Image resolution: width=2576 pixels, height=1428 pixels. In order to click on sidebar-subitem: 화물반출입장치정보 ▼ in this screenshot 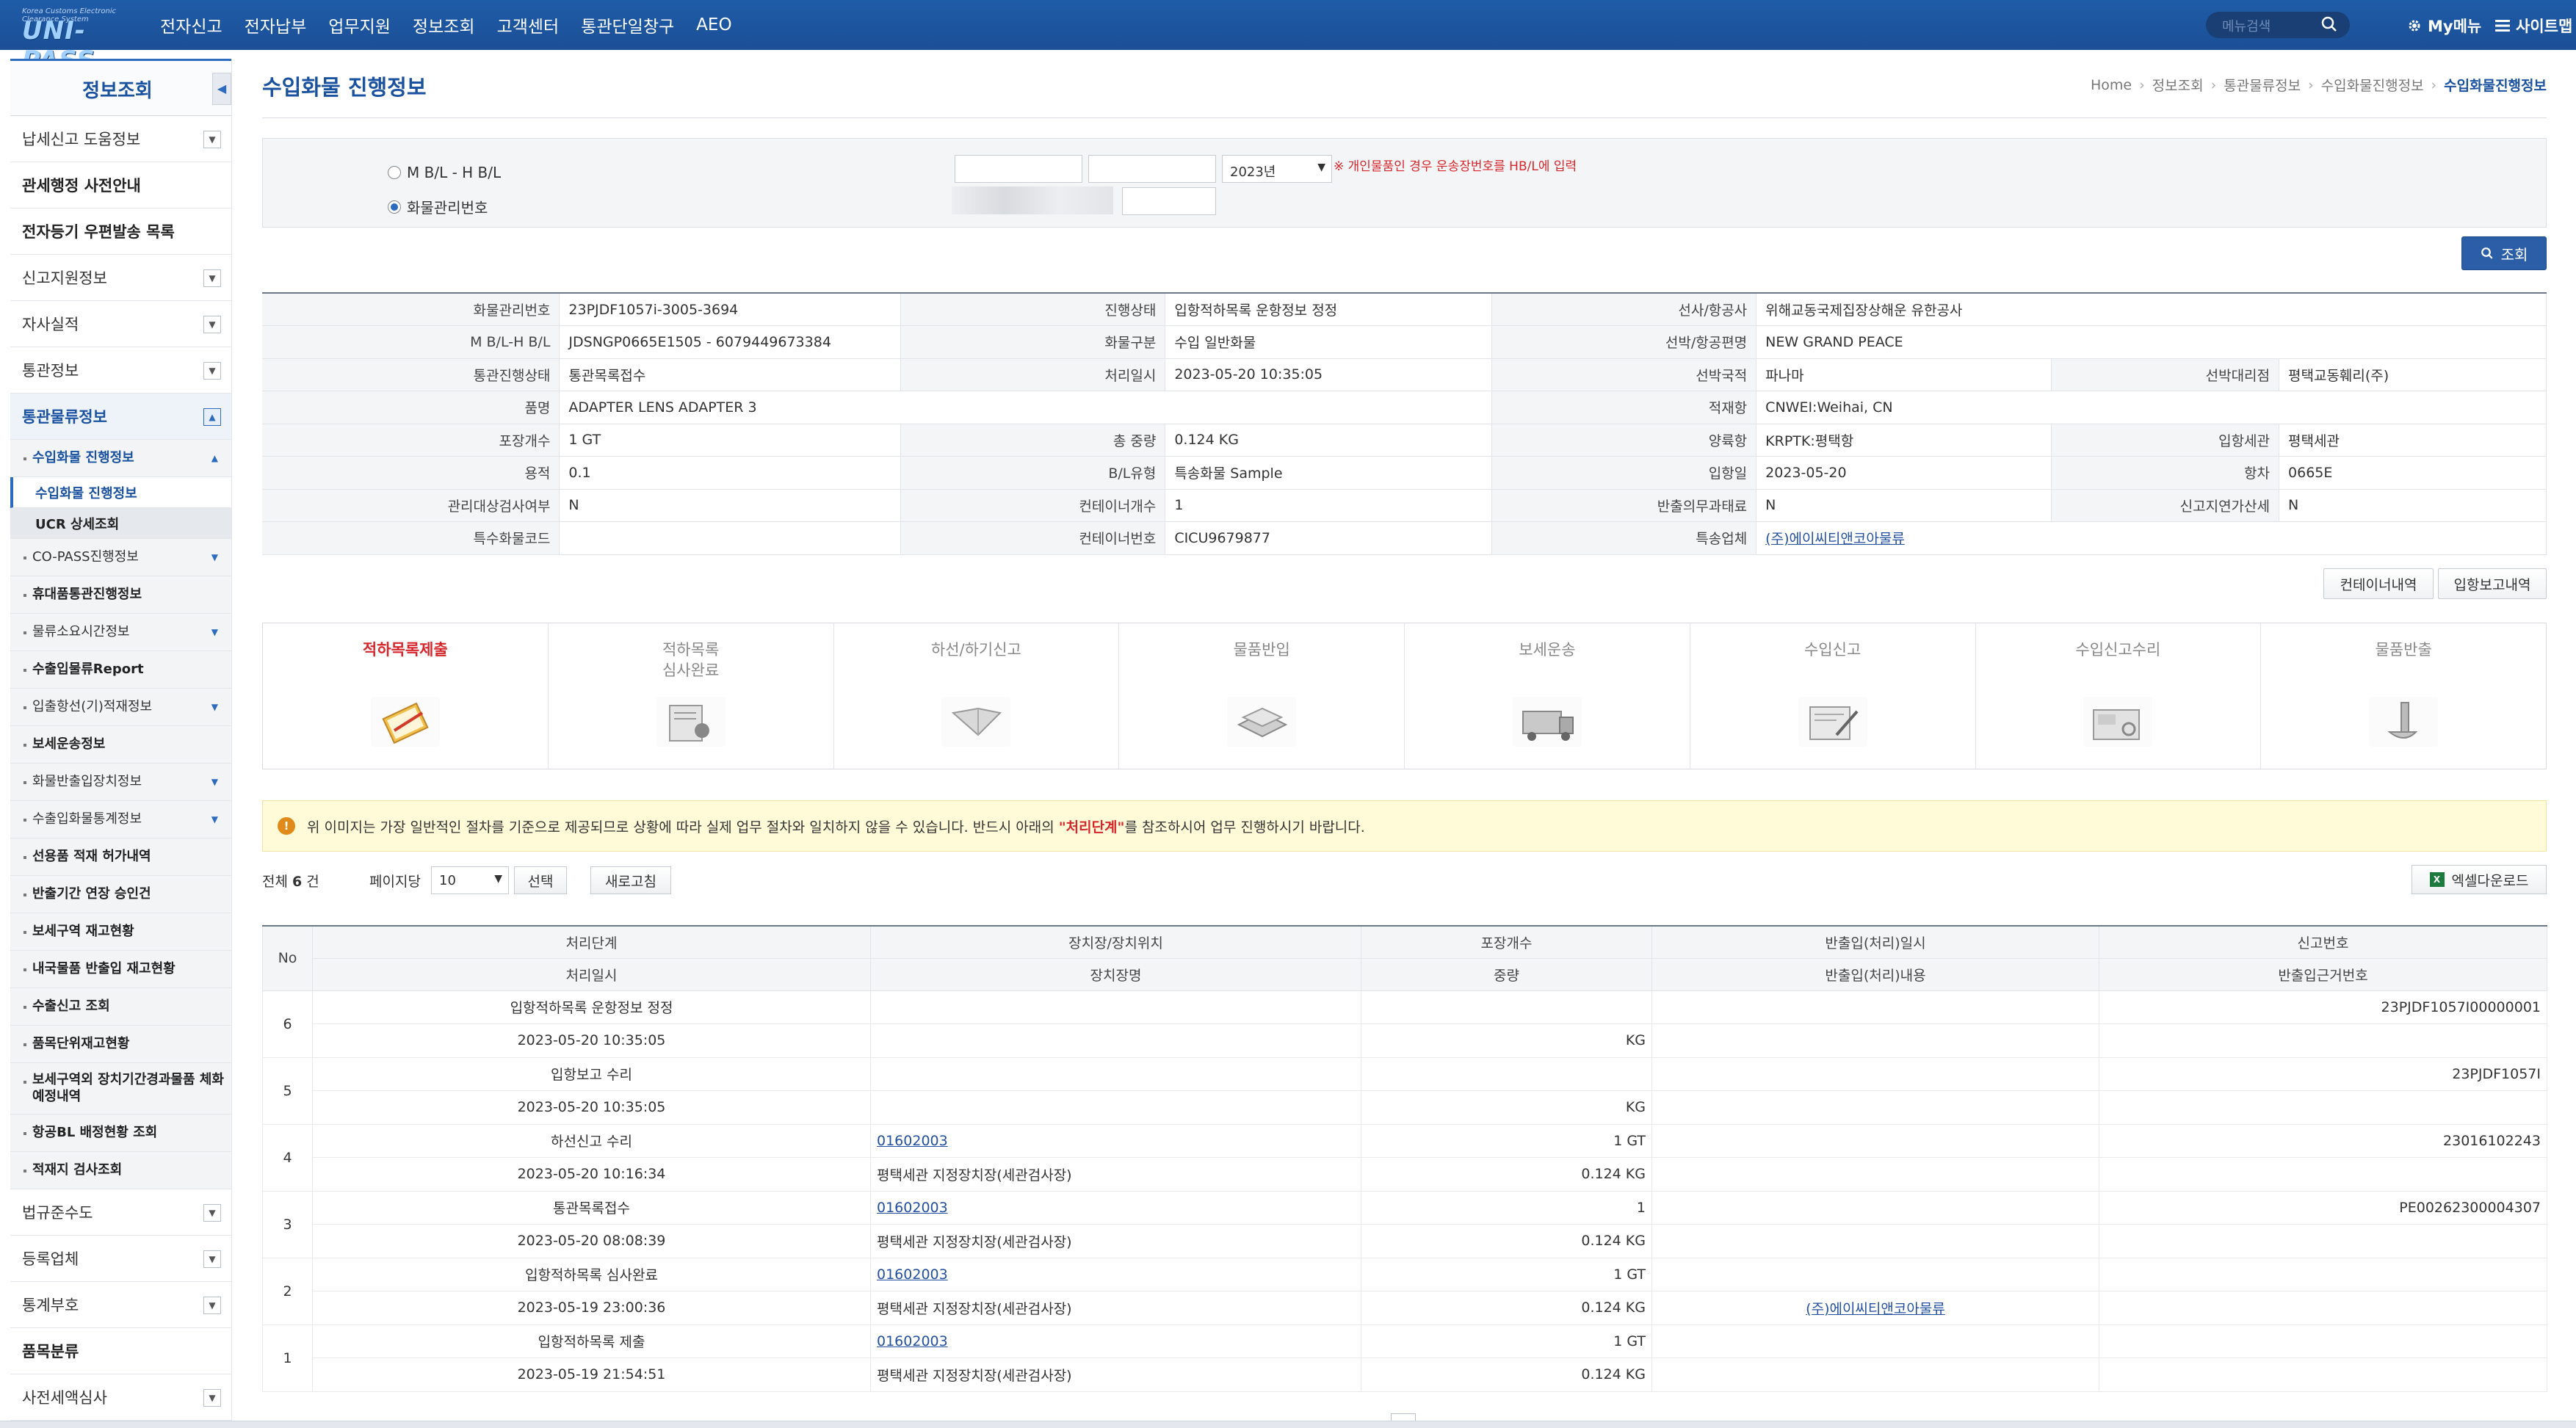, I will do `click(120, 783)`.